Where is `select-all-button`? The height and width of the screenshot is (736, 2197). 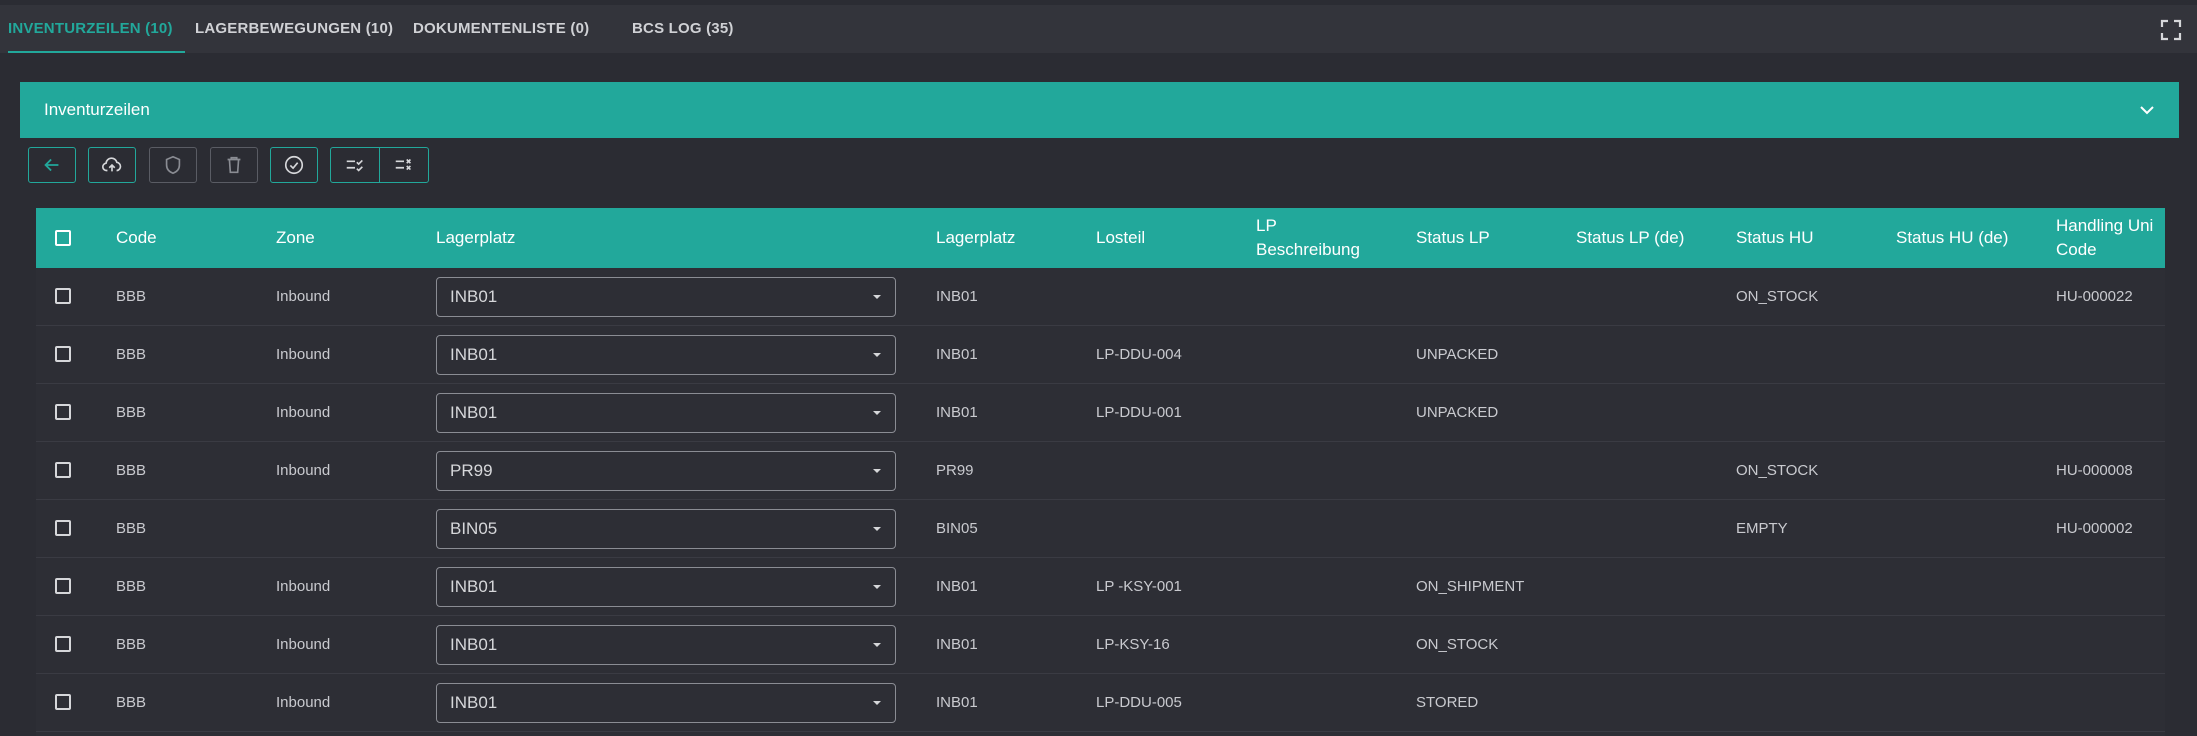
select-all-button is located at coordinates (355, 165).